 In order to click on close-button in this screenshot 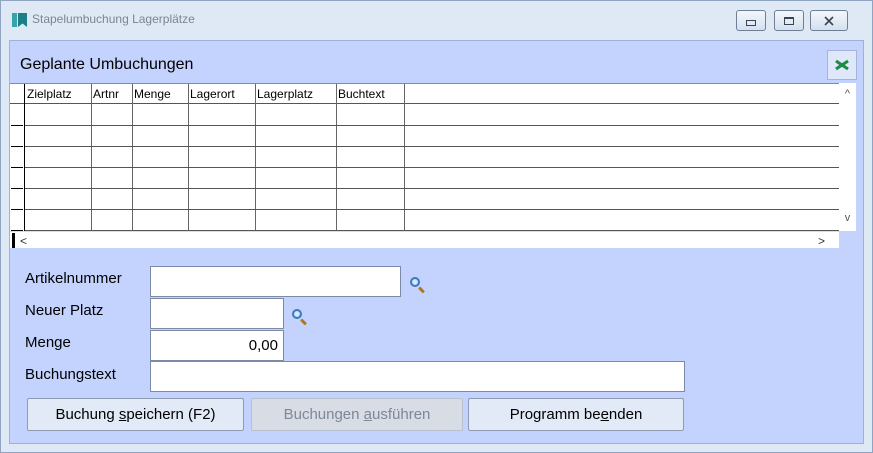, I will do `click(829, 20)`.